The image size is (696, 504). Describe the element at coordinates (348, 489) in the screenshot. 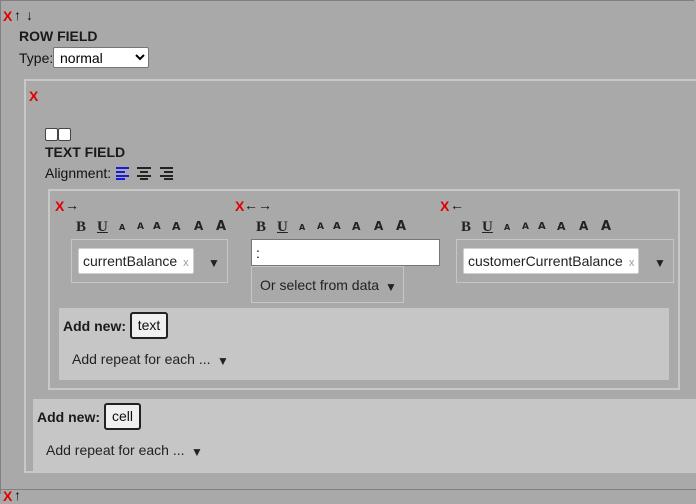

I see `row-divider` at that location.